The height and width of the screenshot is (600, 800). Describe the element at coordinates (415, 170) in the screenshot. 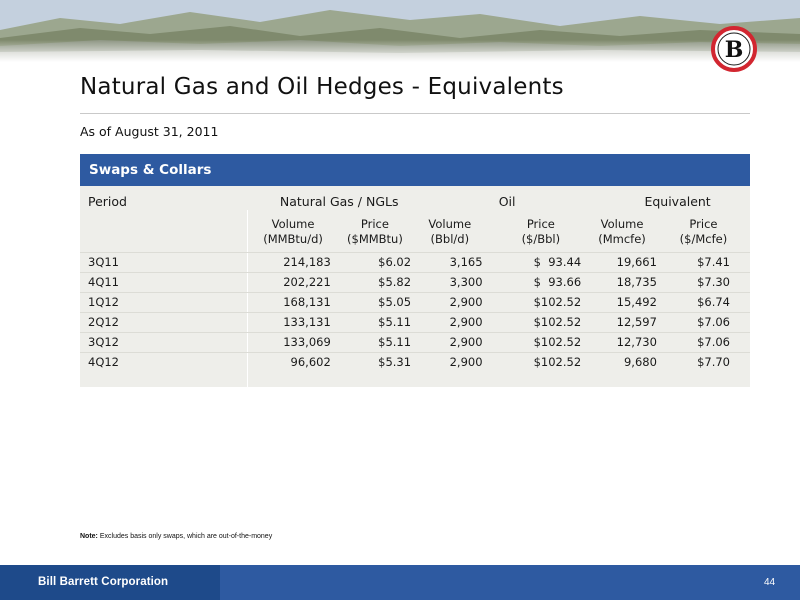

I see `panel-header: Swaps & Collars` at that location.